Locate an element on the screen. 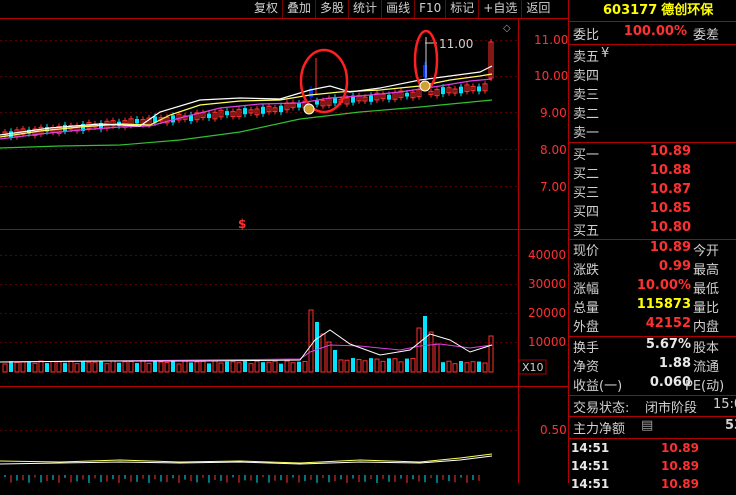 Image resolution: width=736 pixels, height=495 pixels. statistics-button: 统计 is located at coordinates (364, 9).